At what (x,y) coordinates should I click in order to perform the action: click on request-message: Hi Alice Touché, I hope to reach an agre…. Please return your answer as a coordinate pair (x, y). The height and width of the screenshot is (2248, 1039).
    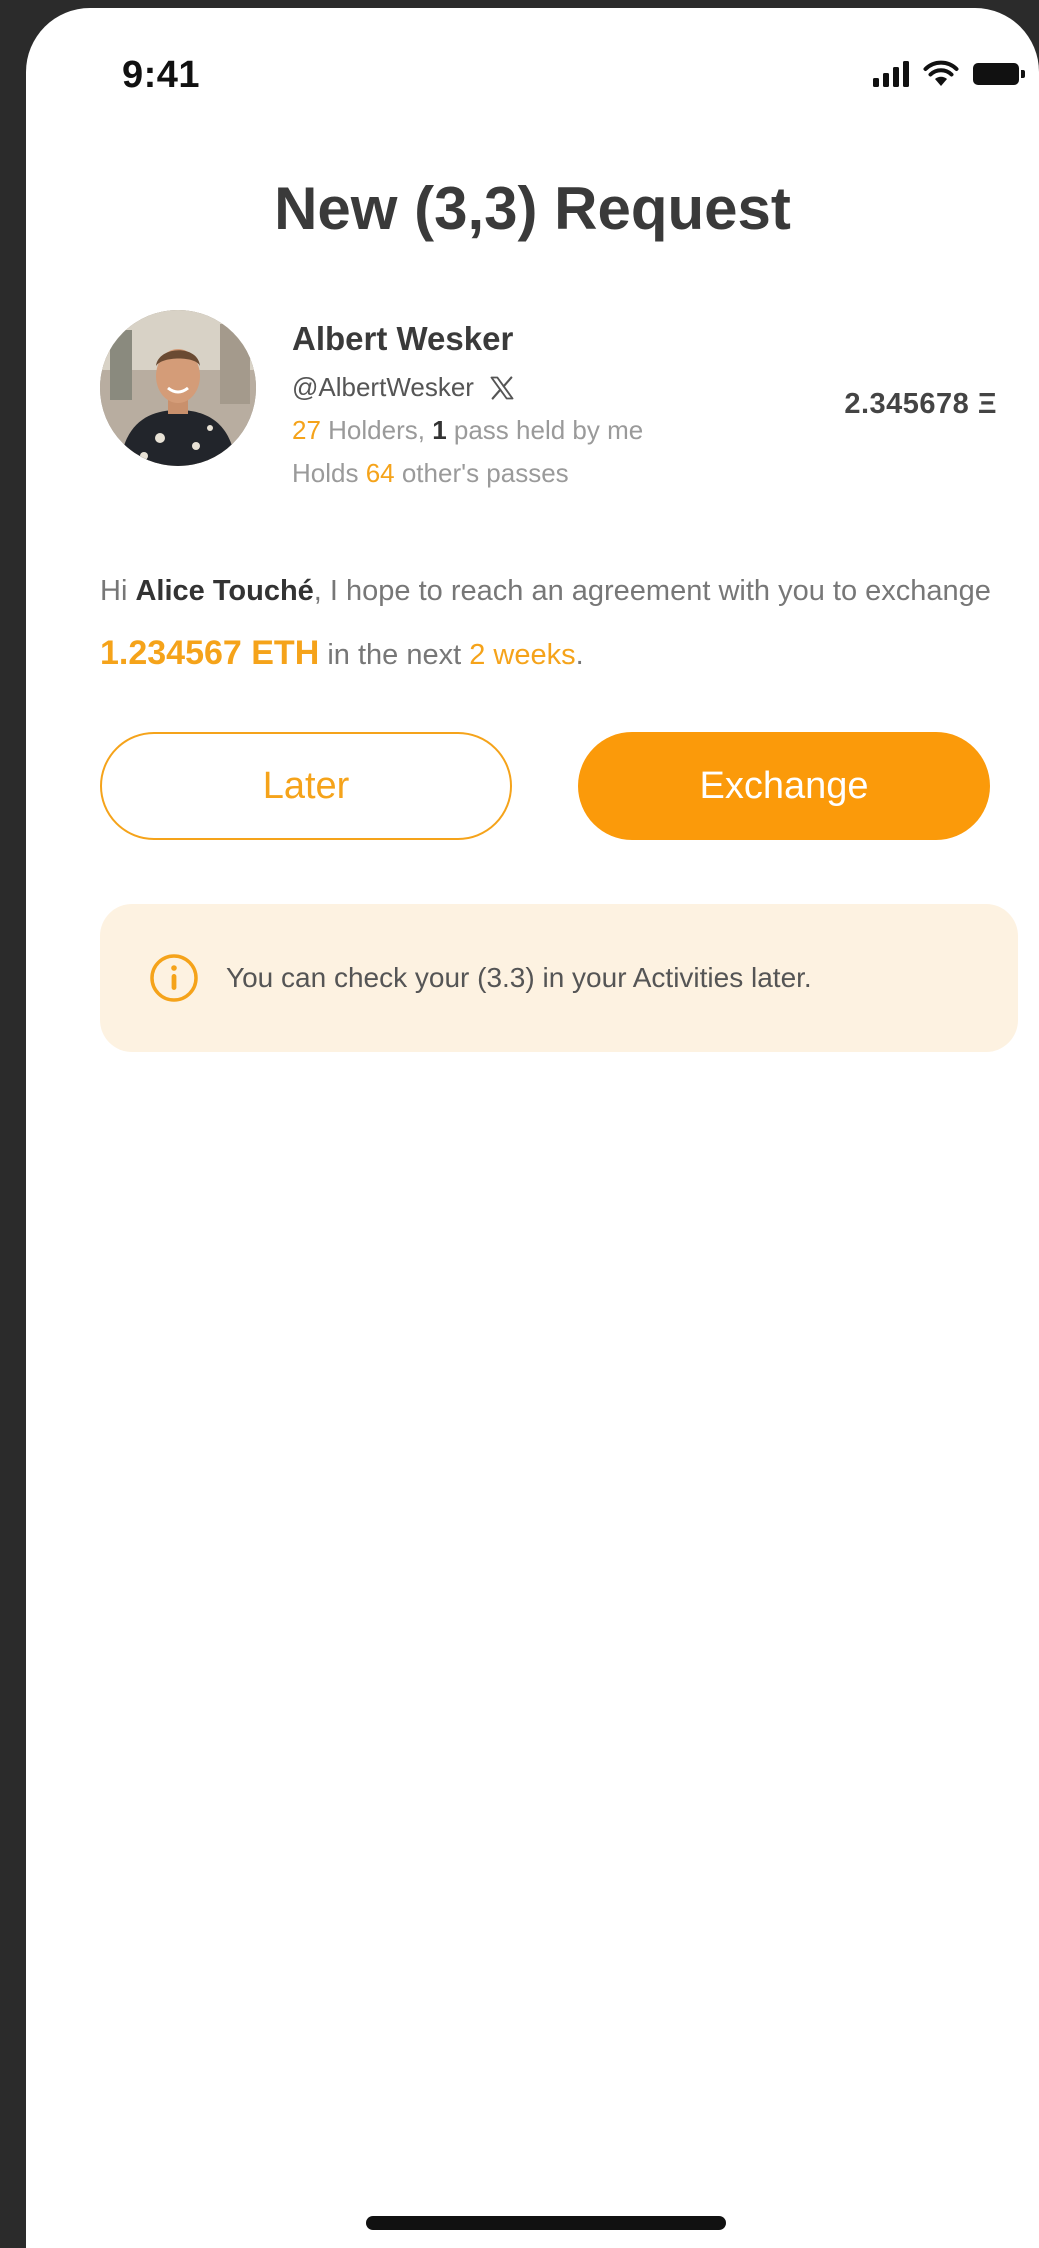
    Looking at the image, I should click on (560, 623).